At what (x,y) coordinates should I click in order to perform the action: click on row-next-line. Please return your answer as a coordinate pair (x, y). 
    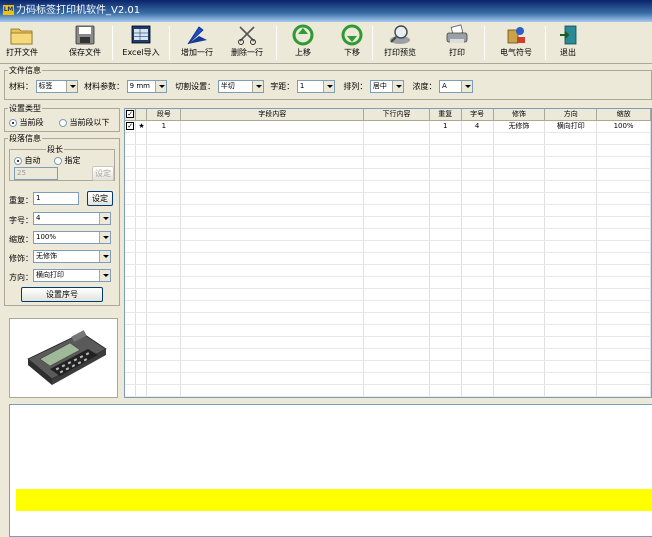
    Looking at the image, I should click on (396, 126).